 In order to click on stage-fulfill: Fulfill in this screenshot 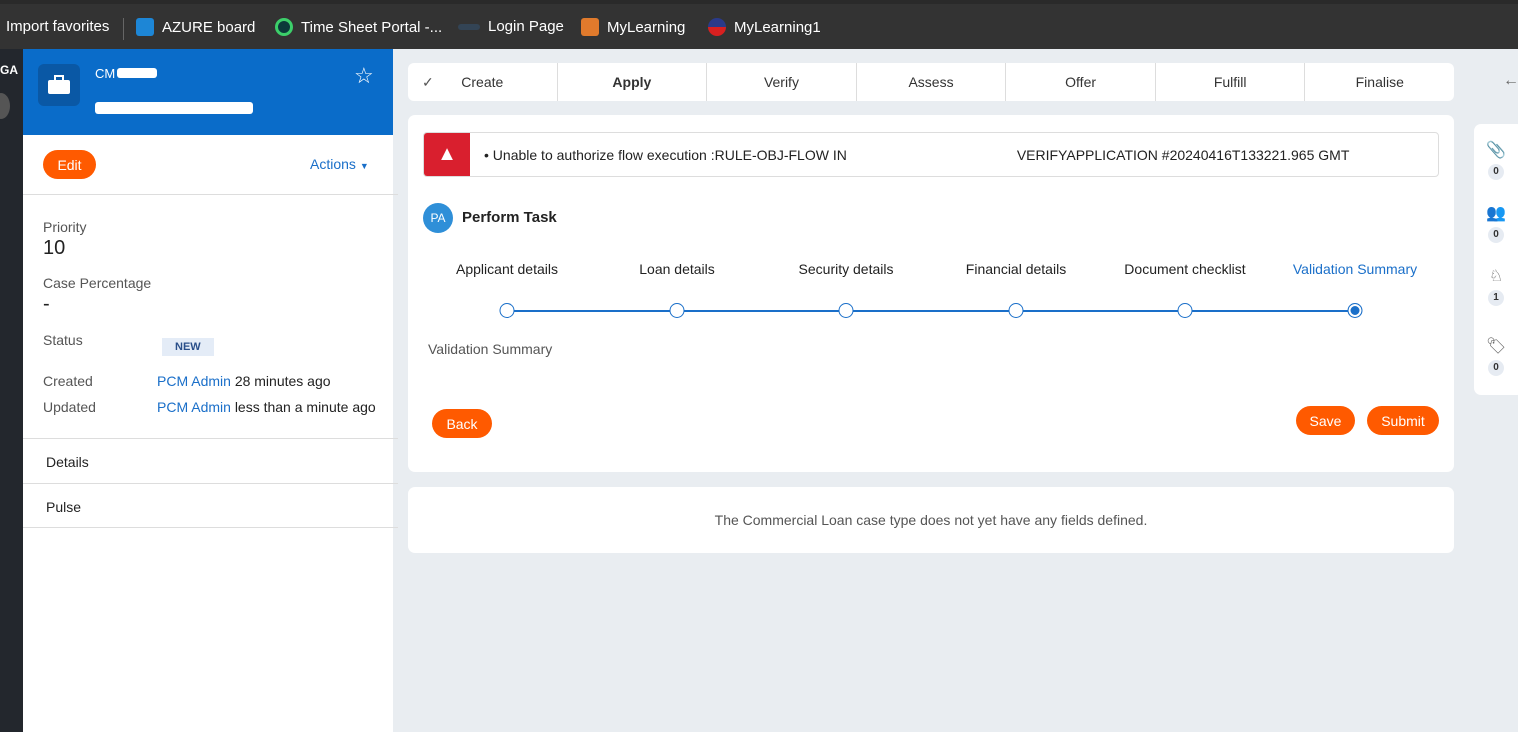, I will do `click(1231, 82)`.